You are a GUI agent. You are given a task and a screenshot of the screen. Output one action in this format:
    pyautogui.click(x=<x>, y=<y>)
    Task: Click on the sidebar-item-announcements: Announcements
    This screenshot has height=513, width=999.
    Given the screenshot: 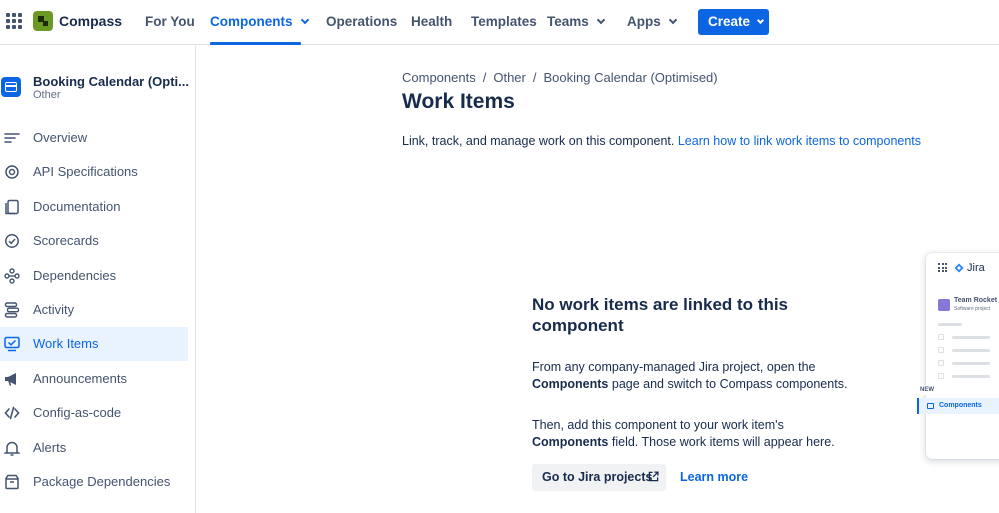 What is the action you would take?
    pyautogui.click(x=94, y=379)
    